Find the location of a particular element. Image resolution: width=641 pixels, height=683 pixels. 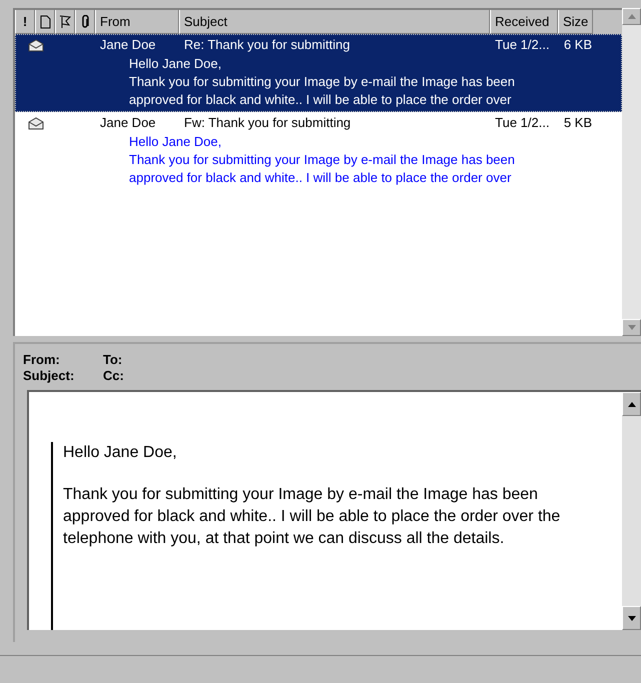

to-label: To: is located at coordinates (113, 360).